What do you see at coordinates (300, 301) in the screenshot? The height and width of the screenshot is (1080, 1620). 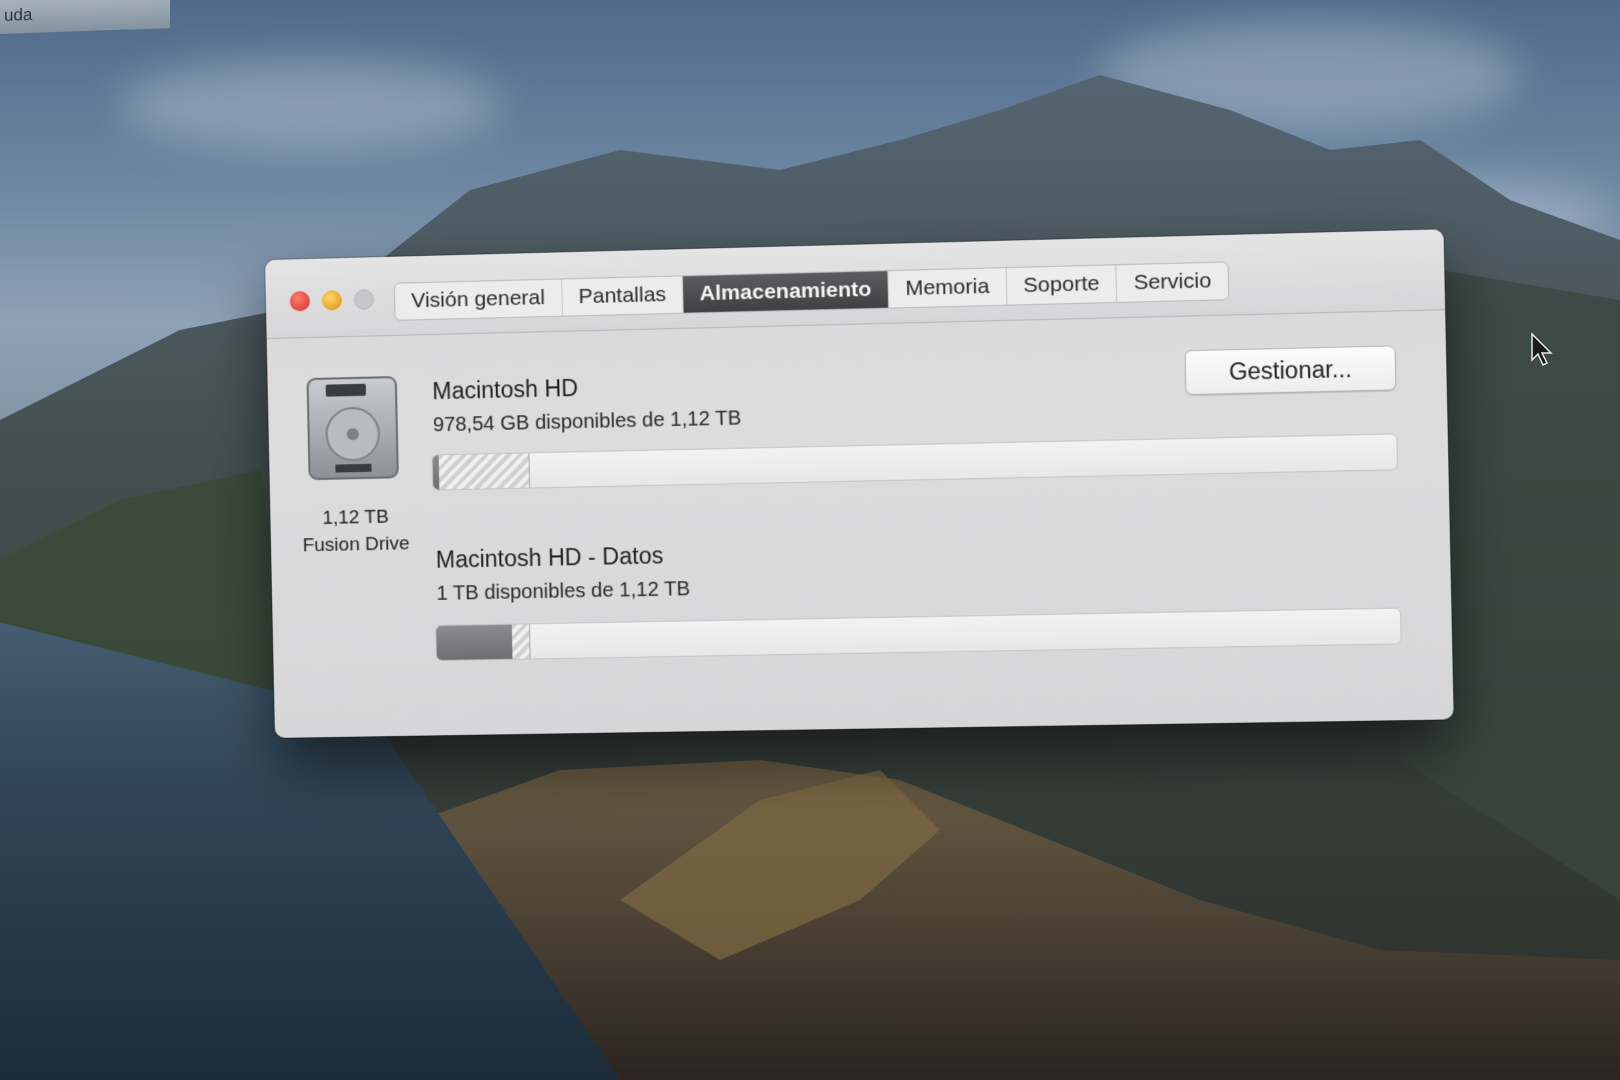 I see `close-button` at bounding box center [300, 301].